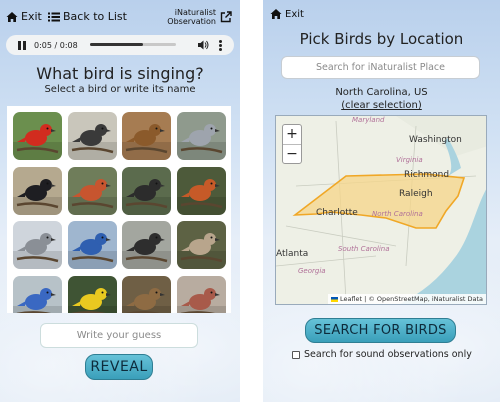  I want to click on bird-option-blue-jay, so click(92, 245).